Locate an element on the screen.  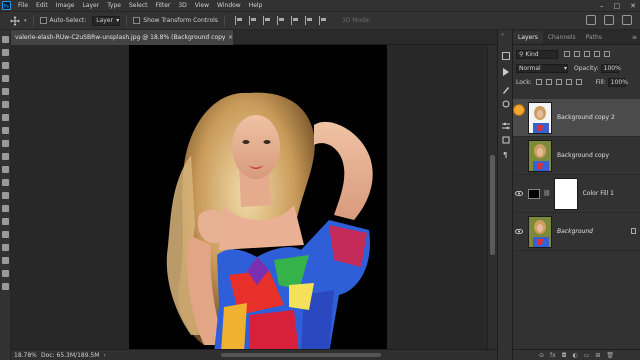
maximize-button: □ is located at coordinates (617, 6).